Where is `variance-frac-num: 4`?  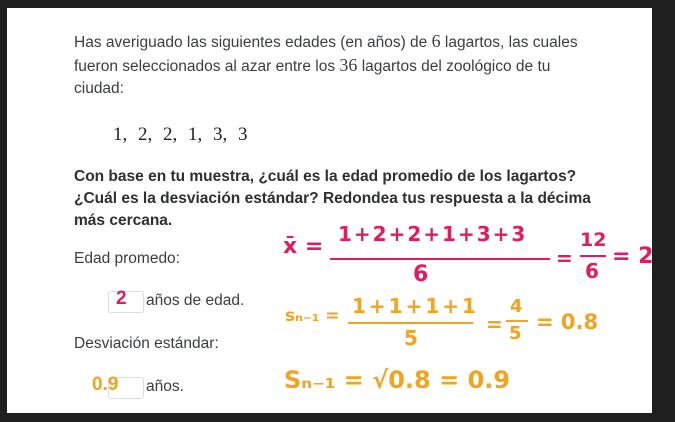
variance-frac-num: 4 is located at coordinates (516, 306).